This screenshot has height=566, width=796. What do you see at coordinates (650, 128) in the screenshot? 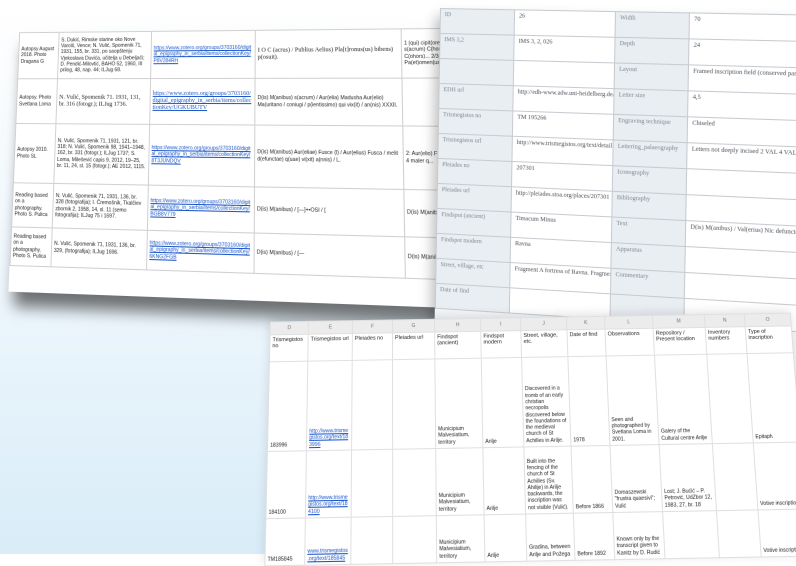
I see `field-label: Engraving technique` at bounding box center [650, 128].